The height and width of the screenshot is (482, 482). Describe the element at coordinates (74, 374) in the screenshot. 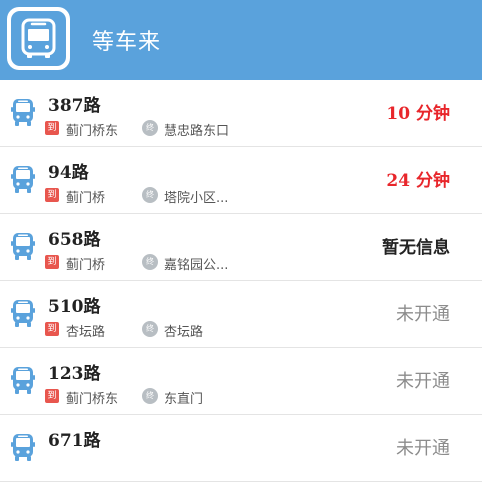

I see `route-name: 123路` at that location.